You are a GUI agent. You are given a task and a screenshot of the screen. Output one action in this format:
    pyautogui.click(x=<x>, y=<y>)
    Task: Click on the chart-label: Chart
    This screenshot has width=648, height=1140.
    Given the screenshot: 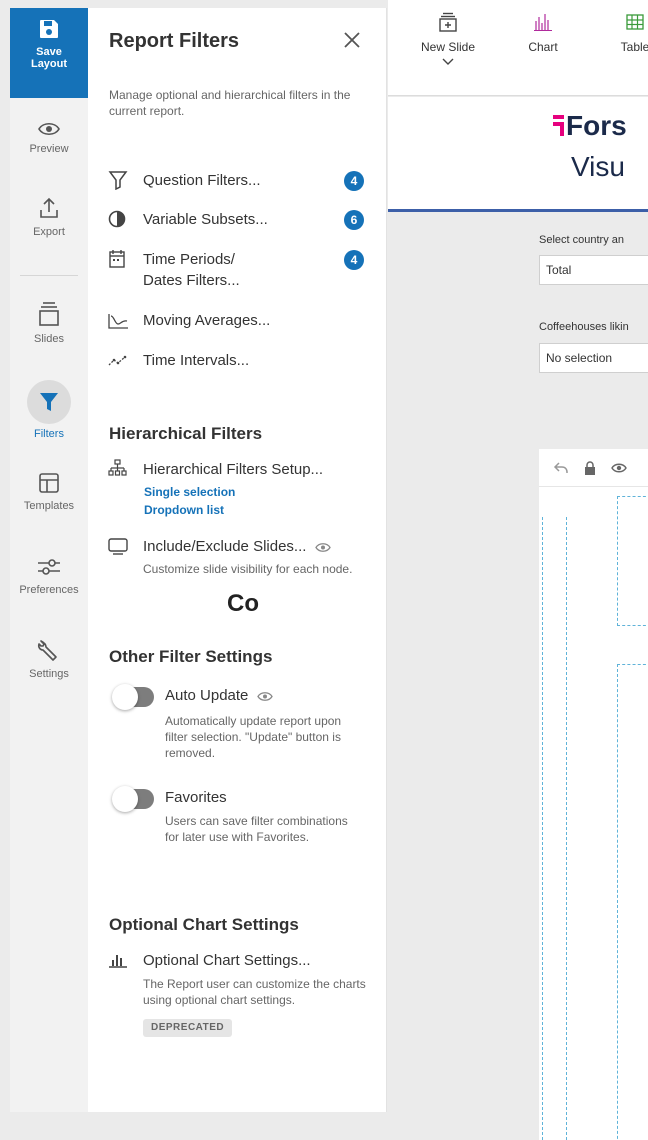 What is the action you would take?
    pyautogui.click(x=543, y=47)
    